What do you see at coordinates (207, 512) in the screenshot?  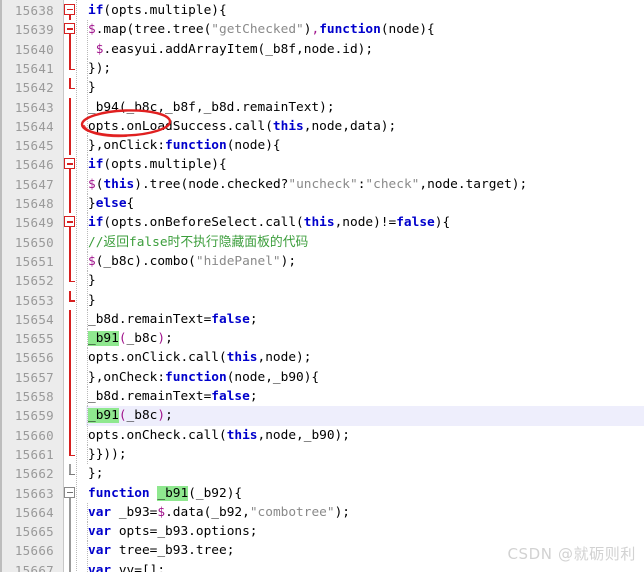 I see `code-token: .data(_b92,` at bounding box center [207, 512].